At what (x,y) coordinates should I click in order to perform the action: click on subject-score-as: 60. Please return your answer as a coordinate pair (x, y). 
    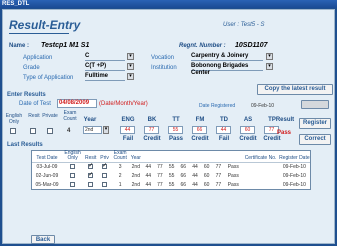
    Looking at the image, I should click on (247, 130).